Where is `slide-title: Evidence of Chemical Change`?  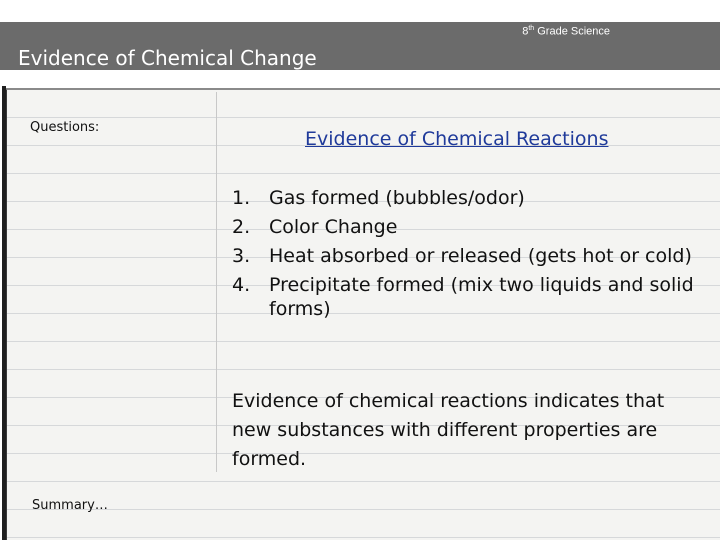
slide-title: Evidence of Chemical Change is located at coordinates (167, 58).